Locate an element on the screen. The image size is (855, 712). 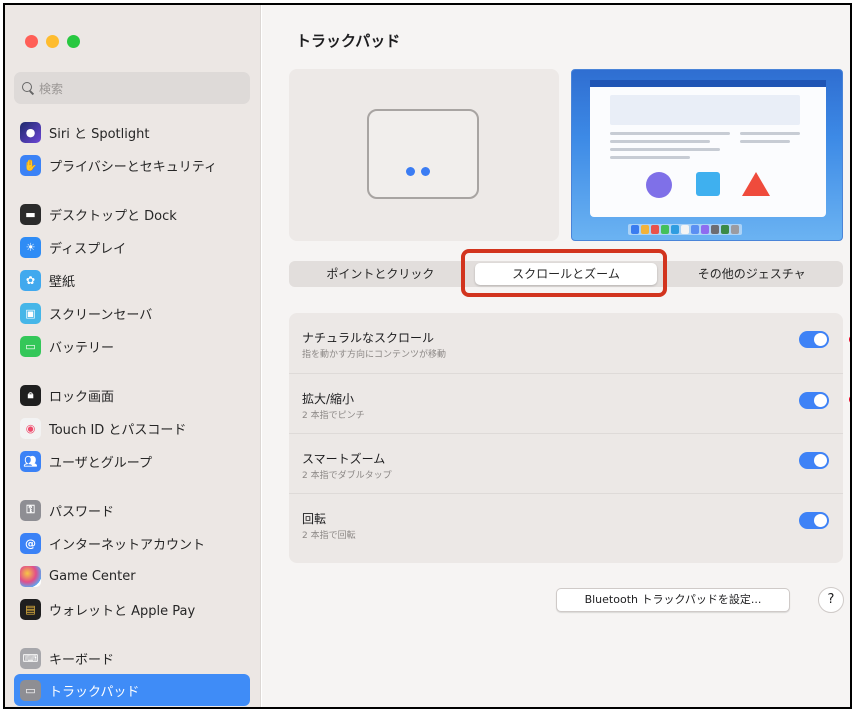
sidebar-item-siri-spotlight: ● Siri と Spotlight is located at coordinates (132, 132).